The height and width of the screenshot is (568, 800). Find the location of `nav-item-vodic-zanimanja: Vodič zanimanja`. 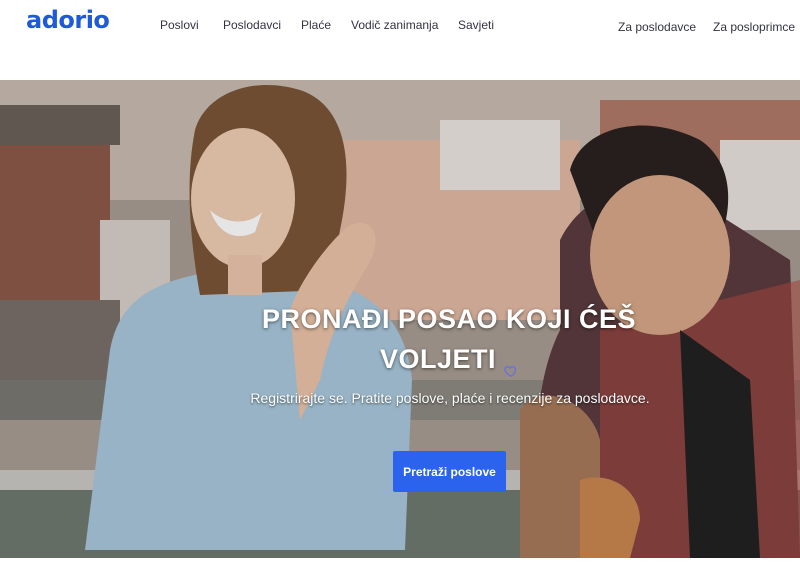

nav-item-vodic-zanimanja: Vodič zanimanja is located at coordinates (394, 25).